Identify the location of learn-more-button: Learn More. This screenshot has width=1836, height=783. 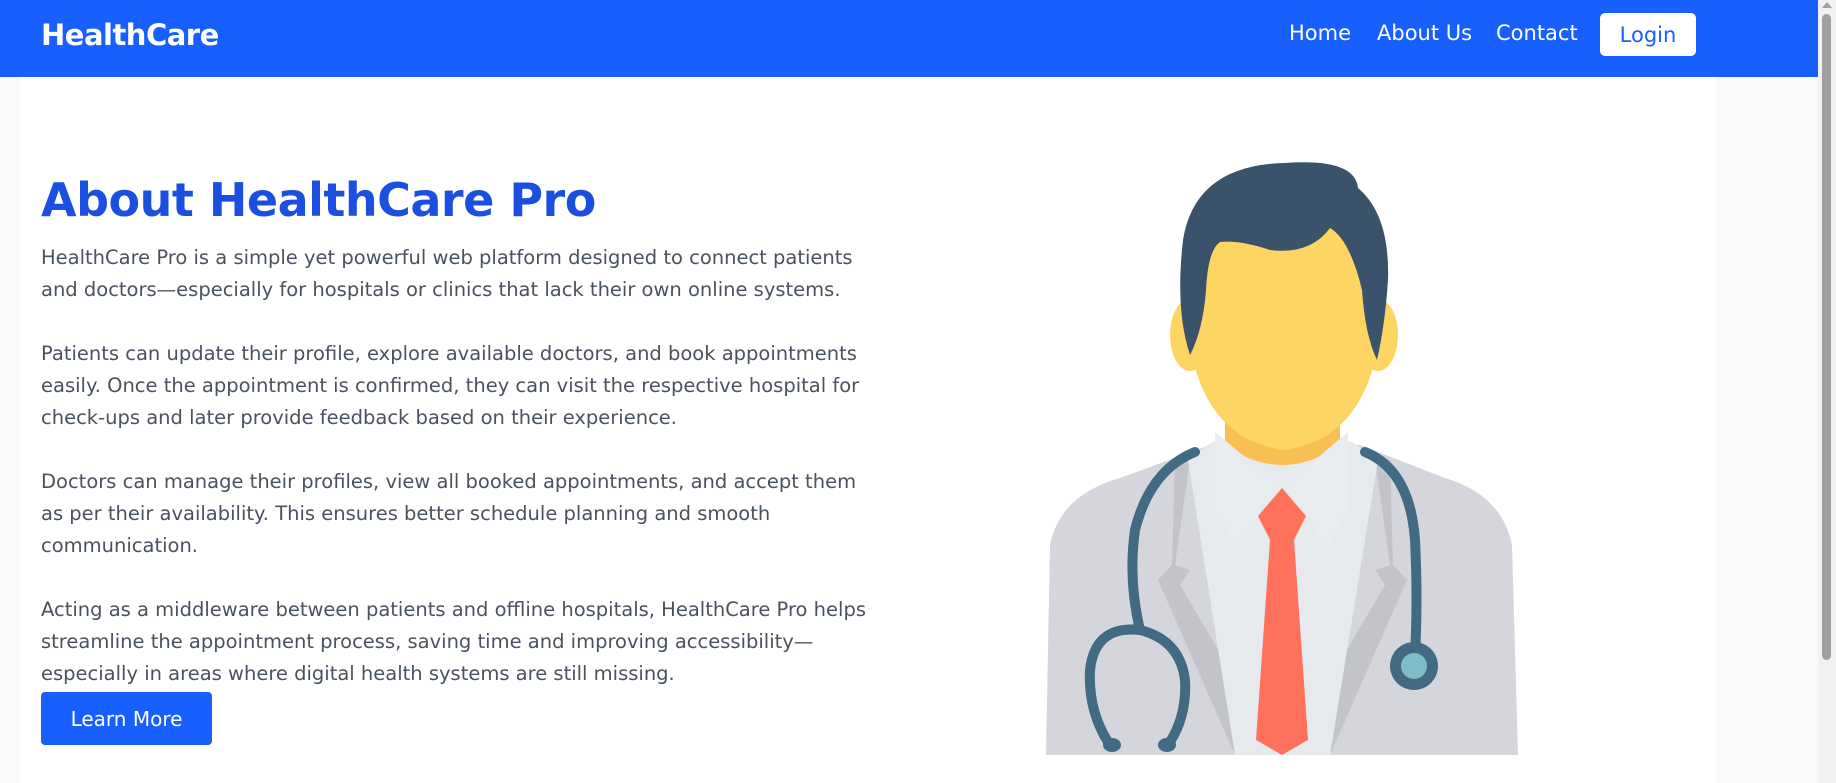
(126, 718).